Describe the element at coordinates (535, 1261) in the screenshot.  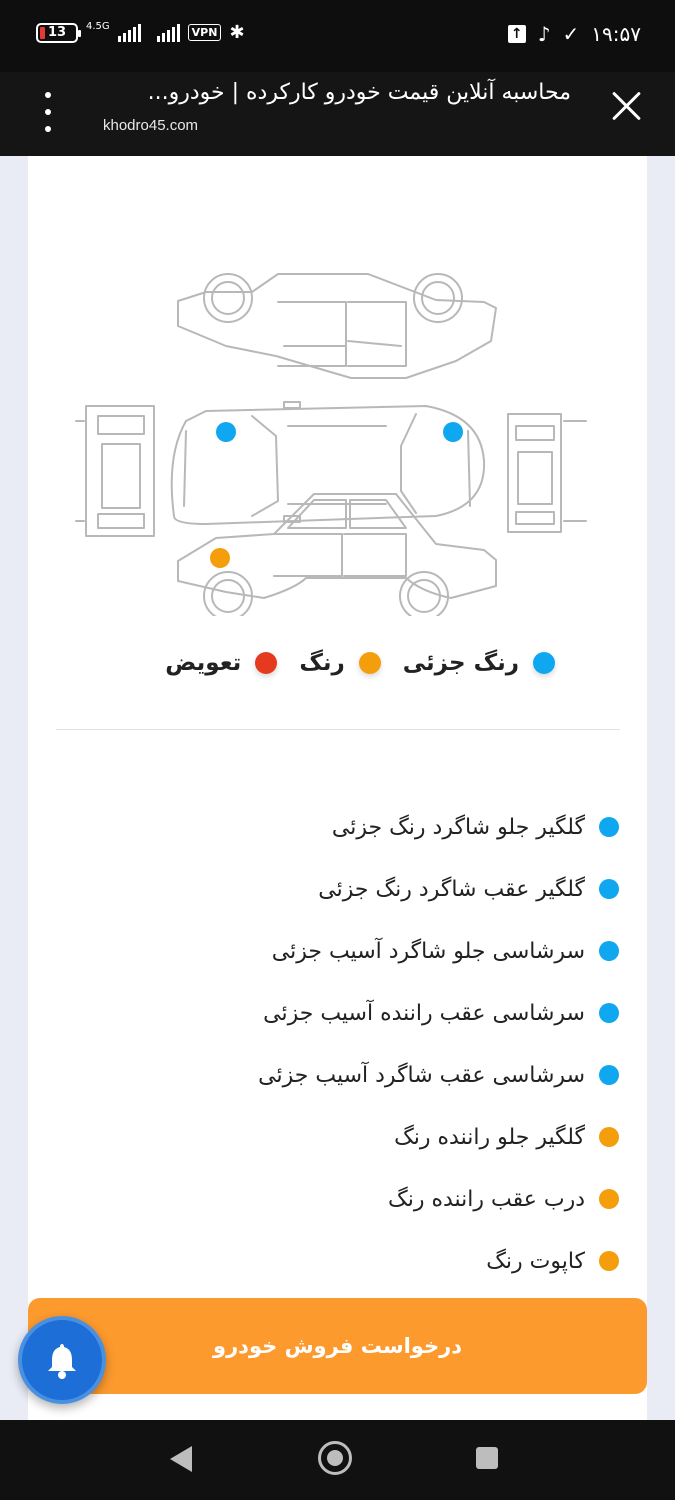
I see `list-item-text: کاپوت رنگ` at that location.